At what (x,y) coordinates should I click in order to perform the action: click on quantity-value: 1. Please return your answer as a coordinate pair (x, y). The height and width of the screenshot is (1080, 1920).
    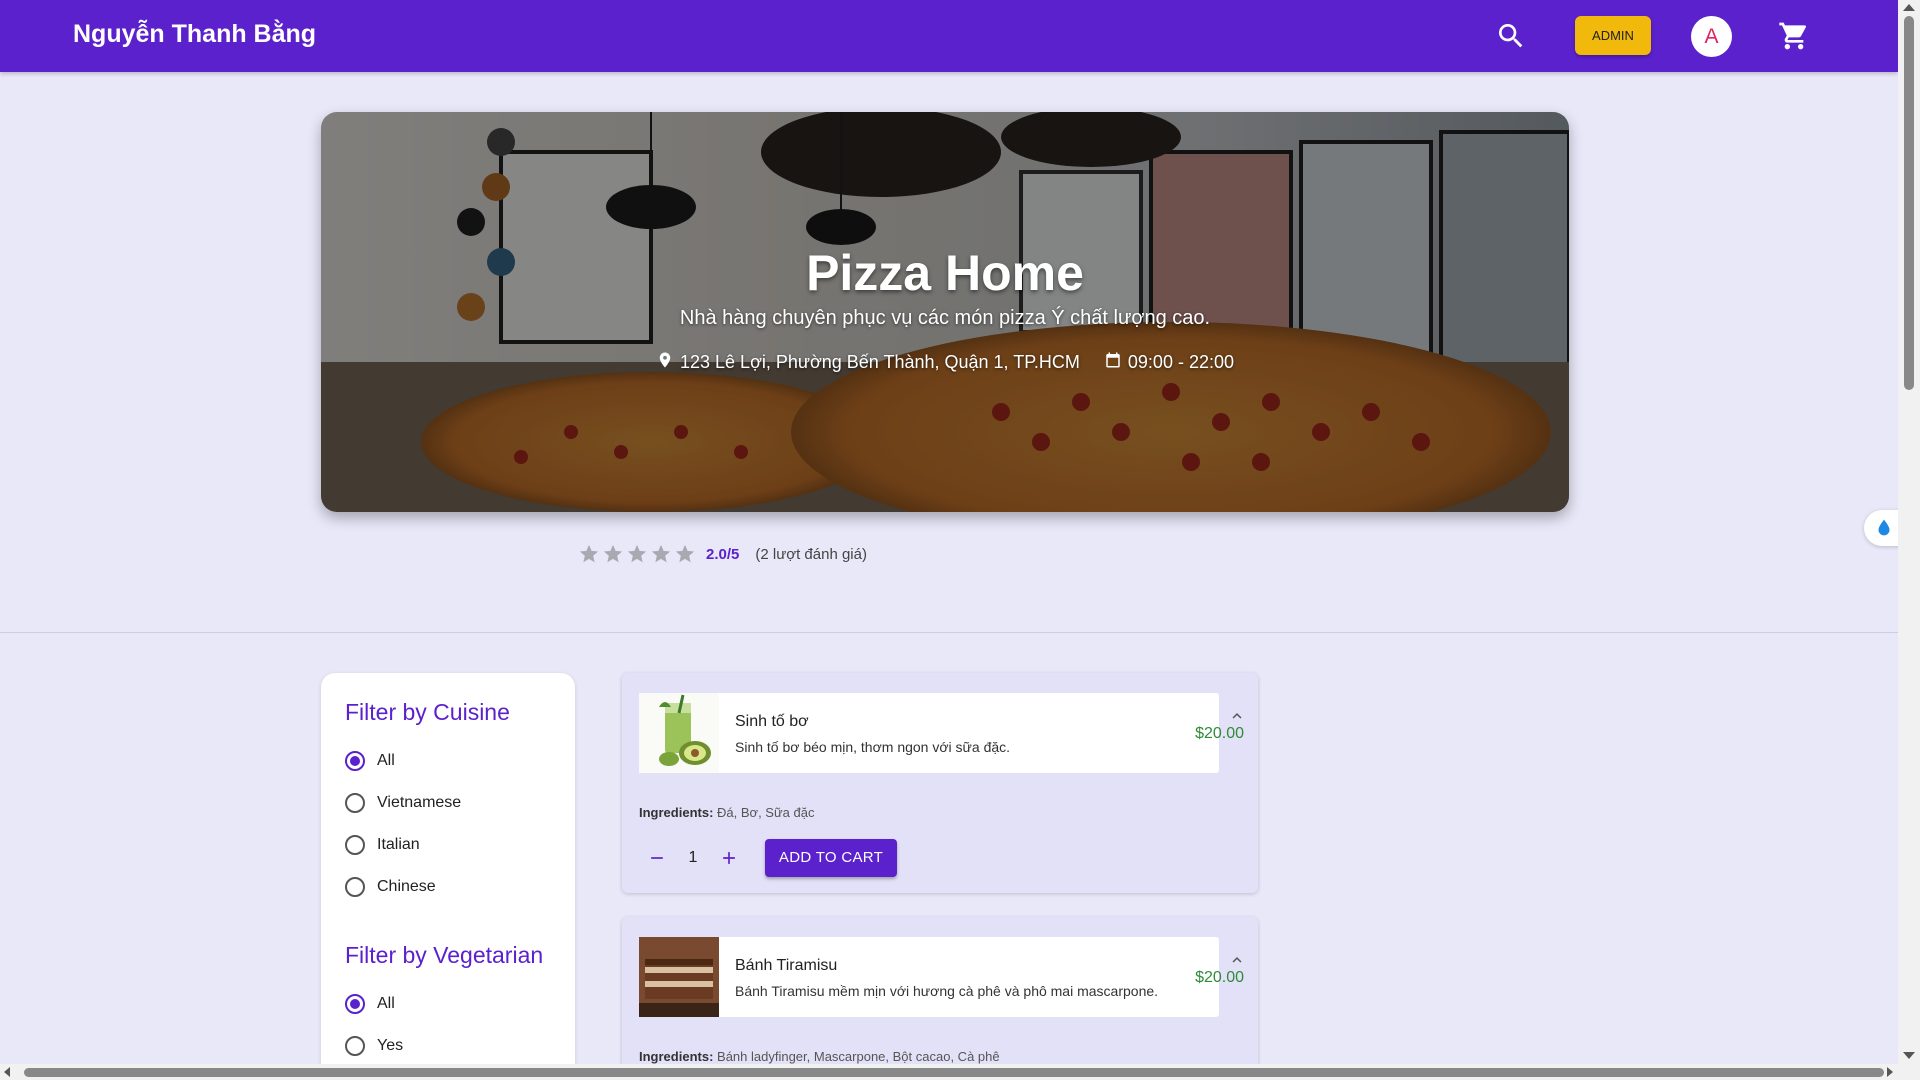
    Looking at the image, I should click on (693, 857).